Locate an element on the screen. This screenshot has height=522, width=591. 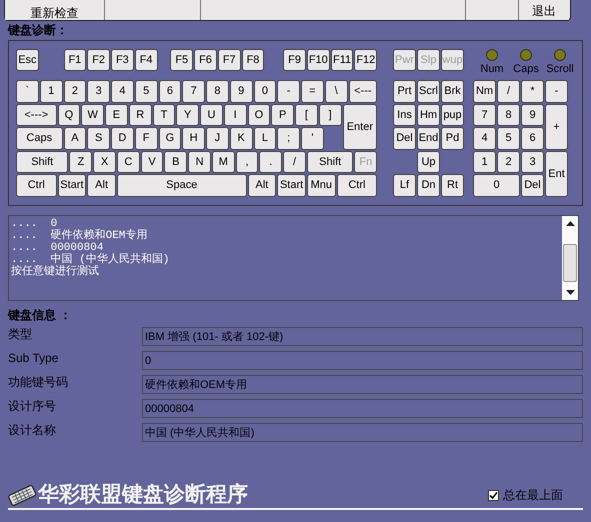
indicator-label: Scroll is located at coordinates (560, 69).